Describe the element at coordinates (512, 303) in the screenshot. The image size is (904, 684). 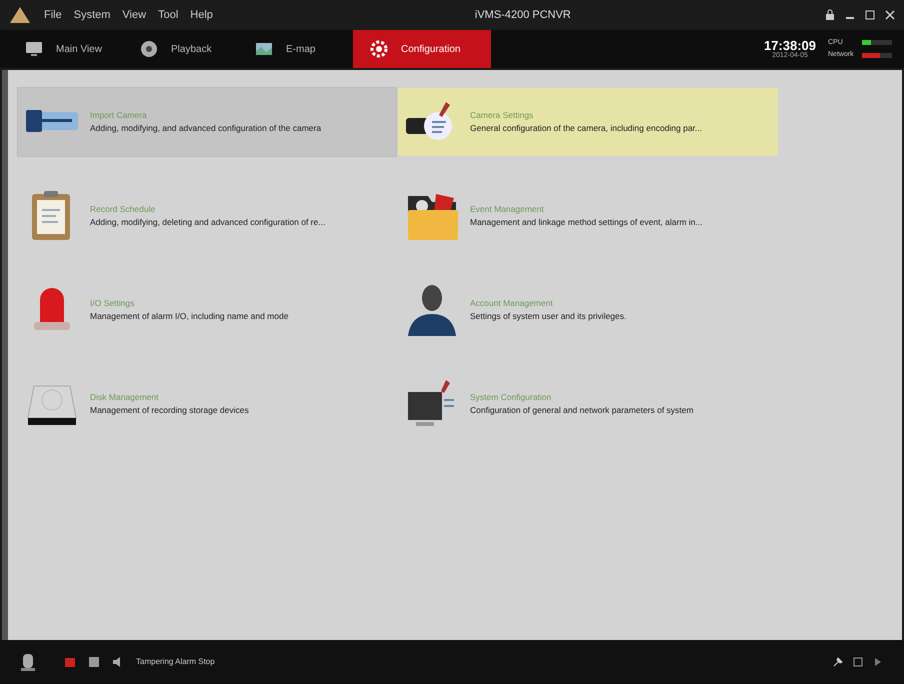
I see `module-title: Account Management` at that location.